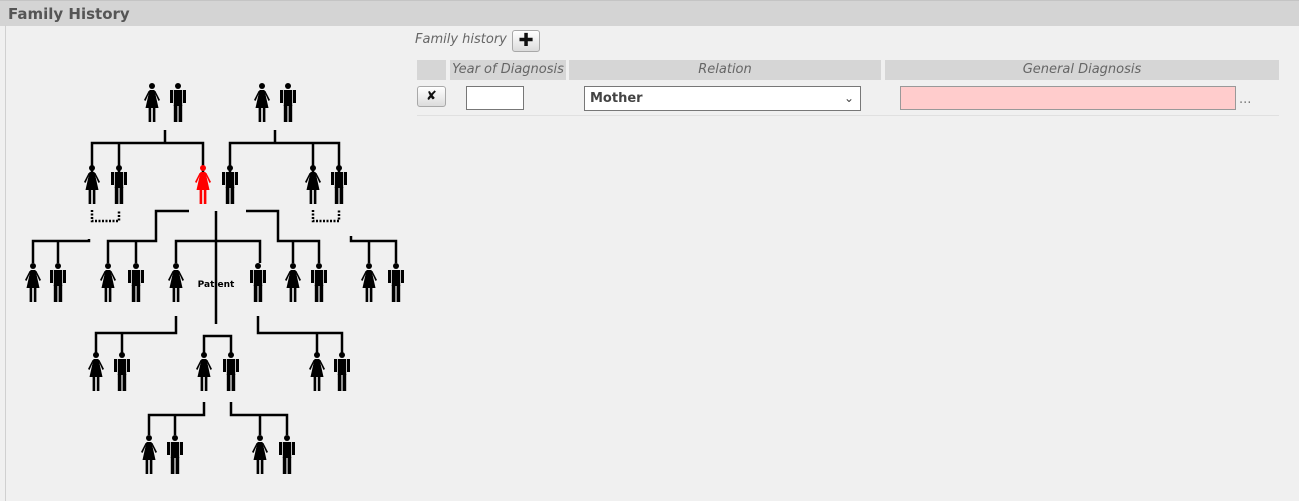 This screenshot has width=1299, height=501. I want to click on year-of-diagnosis-input, so click(495, 98).